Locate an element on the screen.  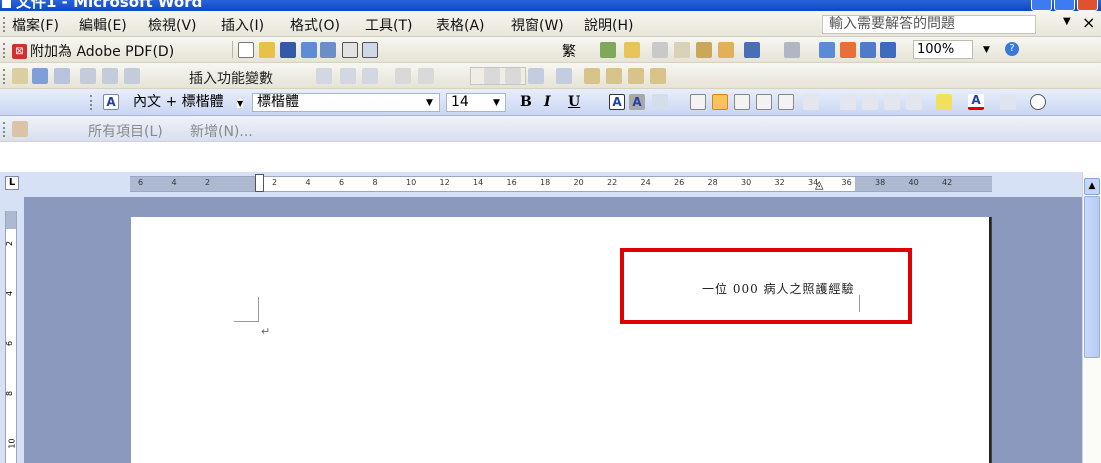
research-icon is located at coordinates (632, 50).